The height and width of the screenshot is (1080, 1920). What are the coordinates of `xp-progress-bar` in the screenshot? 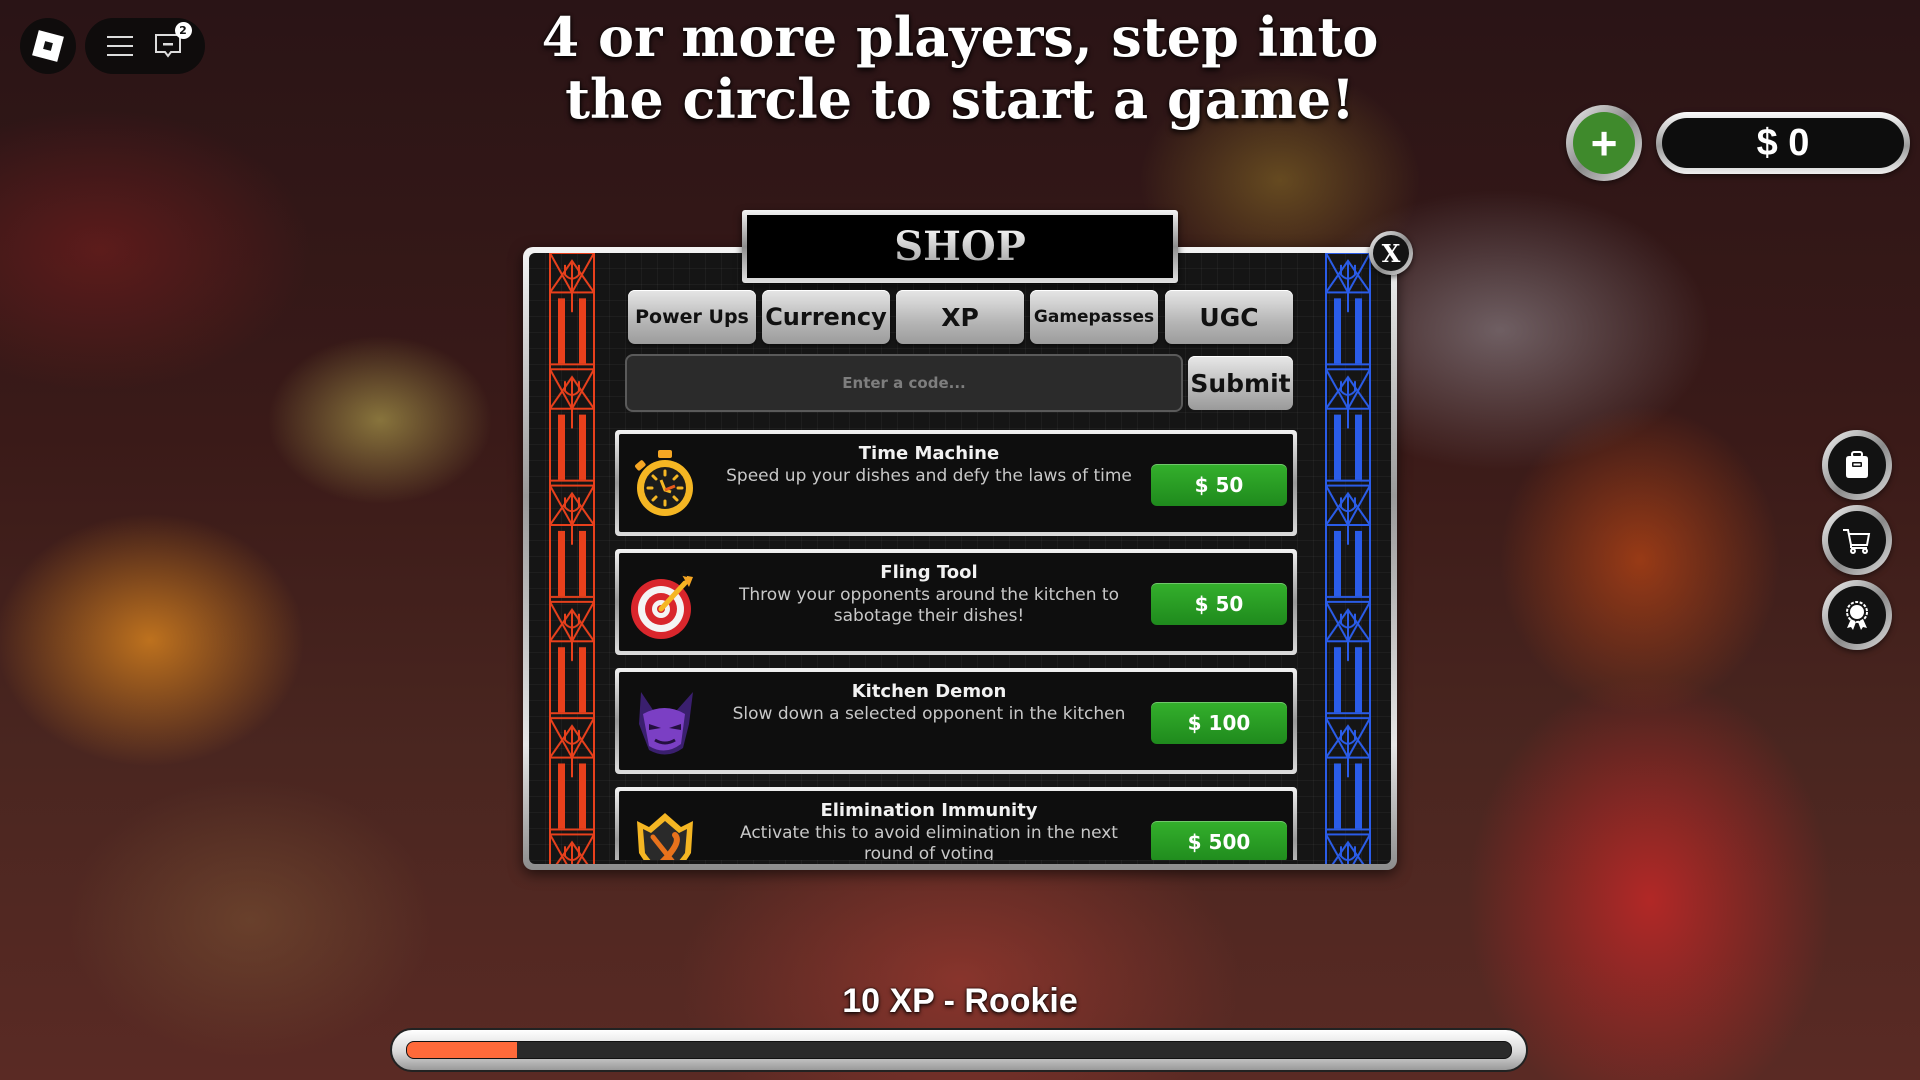 It's located at (959, 1050).